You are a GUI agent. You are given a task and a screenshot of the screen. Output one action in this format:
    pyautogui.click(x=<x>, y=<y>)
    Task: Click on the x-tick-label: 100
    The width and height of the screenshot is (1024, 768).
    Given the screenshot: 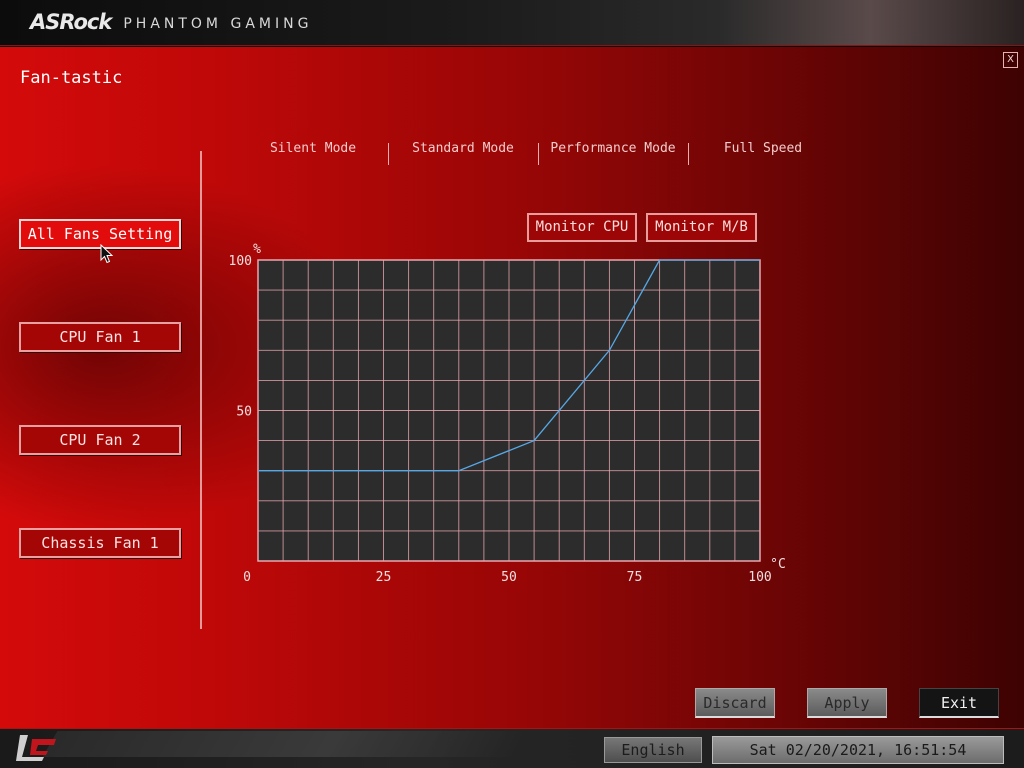 What is the action you would take?
    pyautogui.click(x=759, y=577)
    